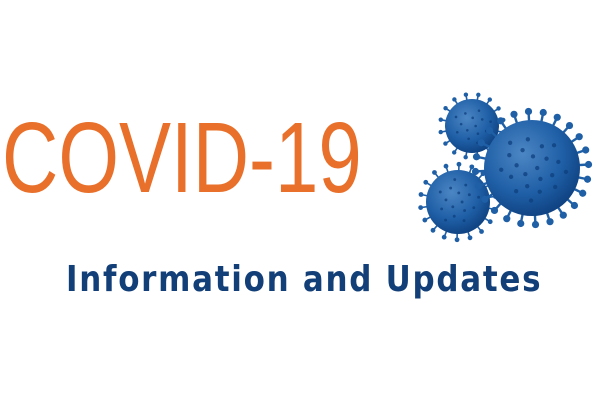  I want to click on banner-subtitle: Information and Updates, so click(304, 279).